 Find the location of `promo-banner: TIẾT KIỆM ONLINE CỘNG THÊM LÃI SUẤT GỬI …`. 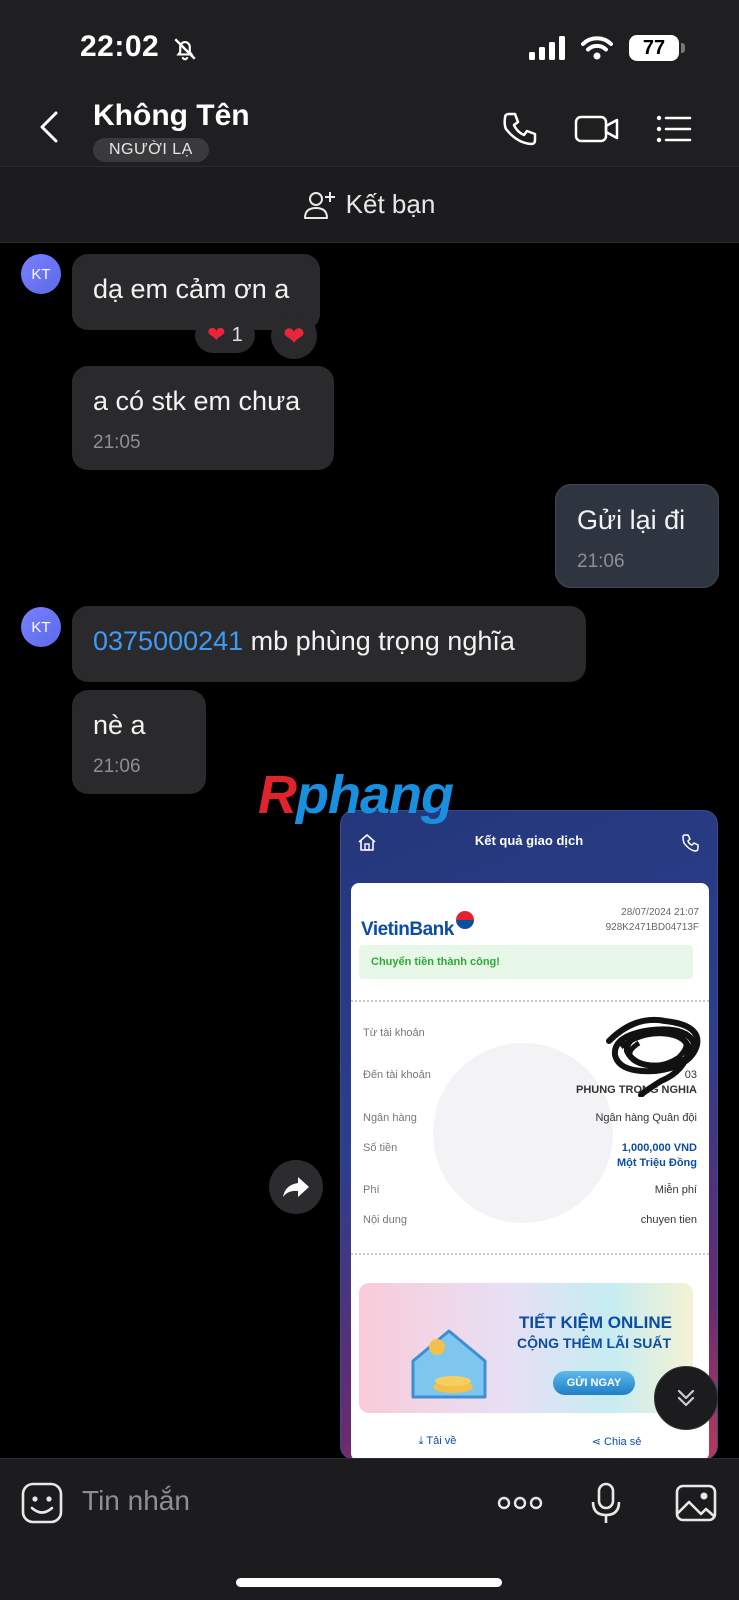

promo-banner: TIẾT KIỆM ONLINE CỘNG THÊM LÃI SUẤT GỬI … is located at coordinates (526, 1348).